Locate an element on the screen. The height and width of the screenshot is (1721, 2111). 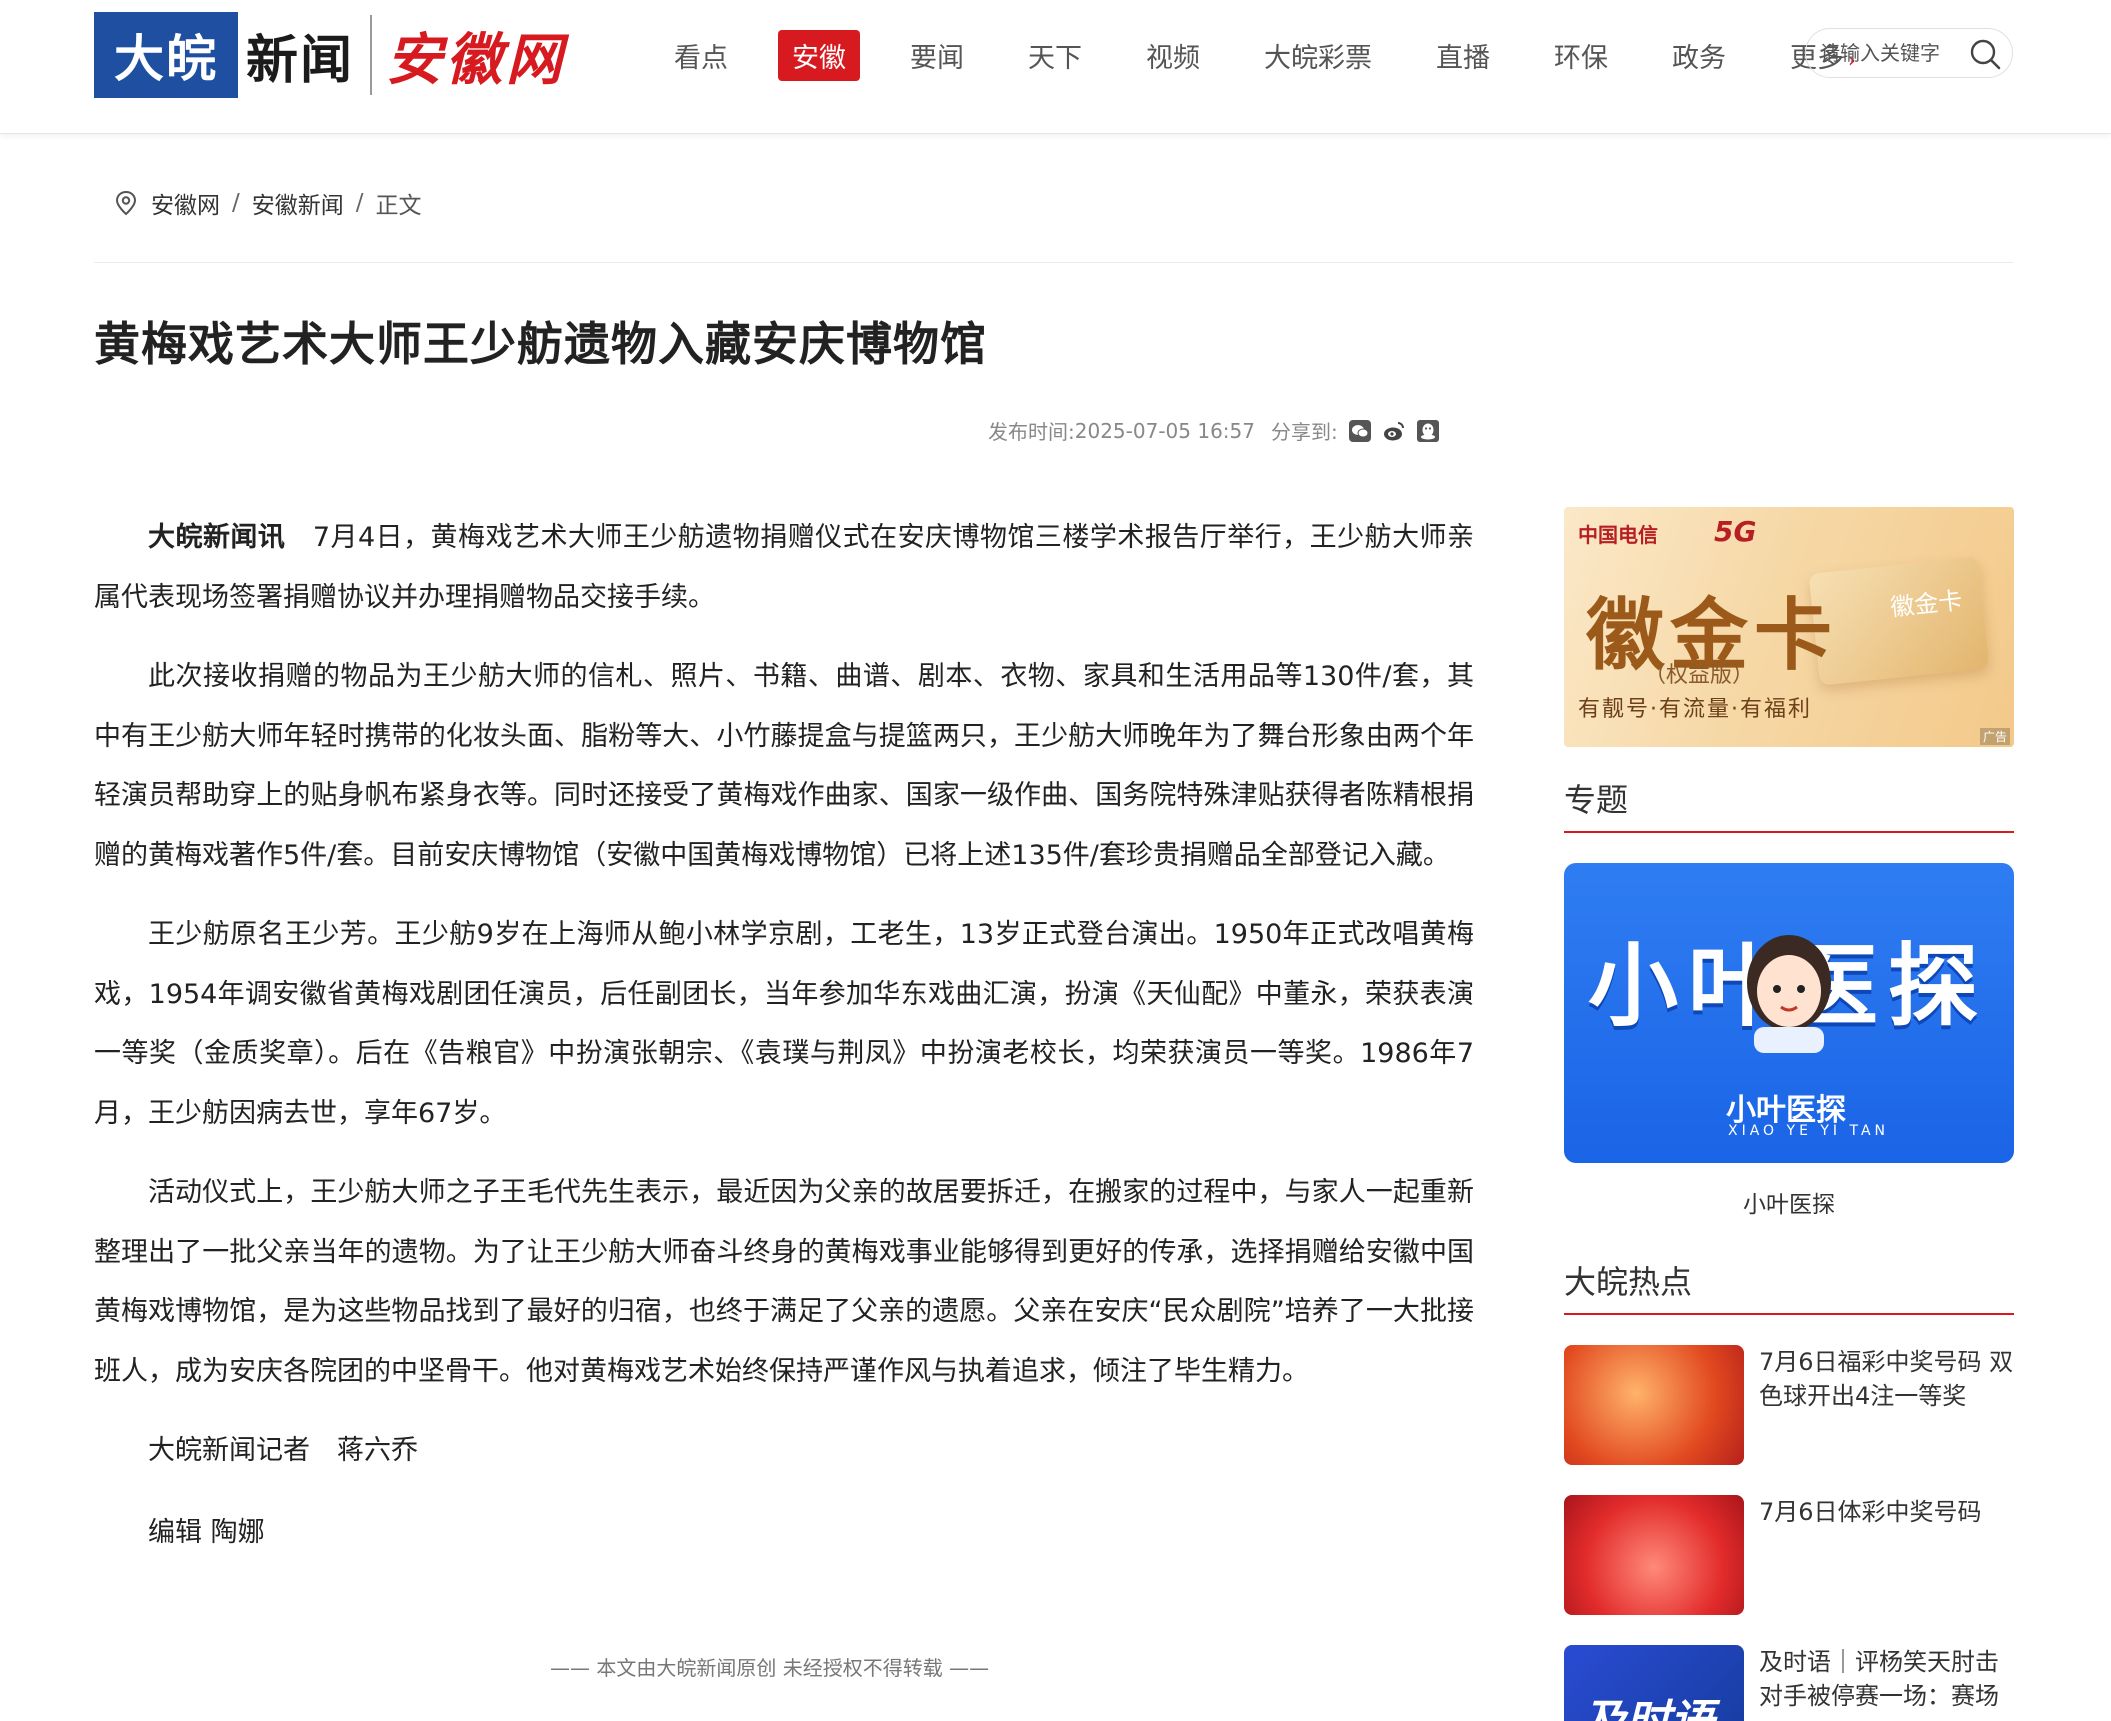
breadcrumb-current: 正文 is located at coordinates (398, 206).